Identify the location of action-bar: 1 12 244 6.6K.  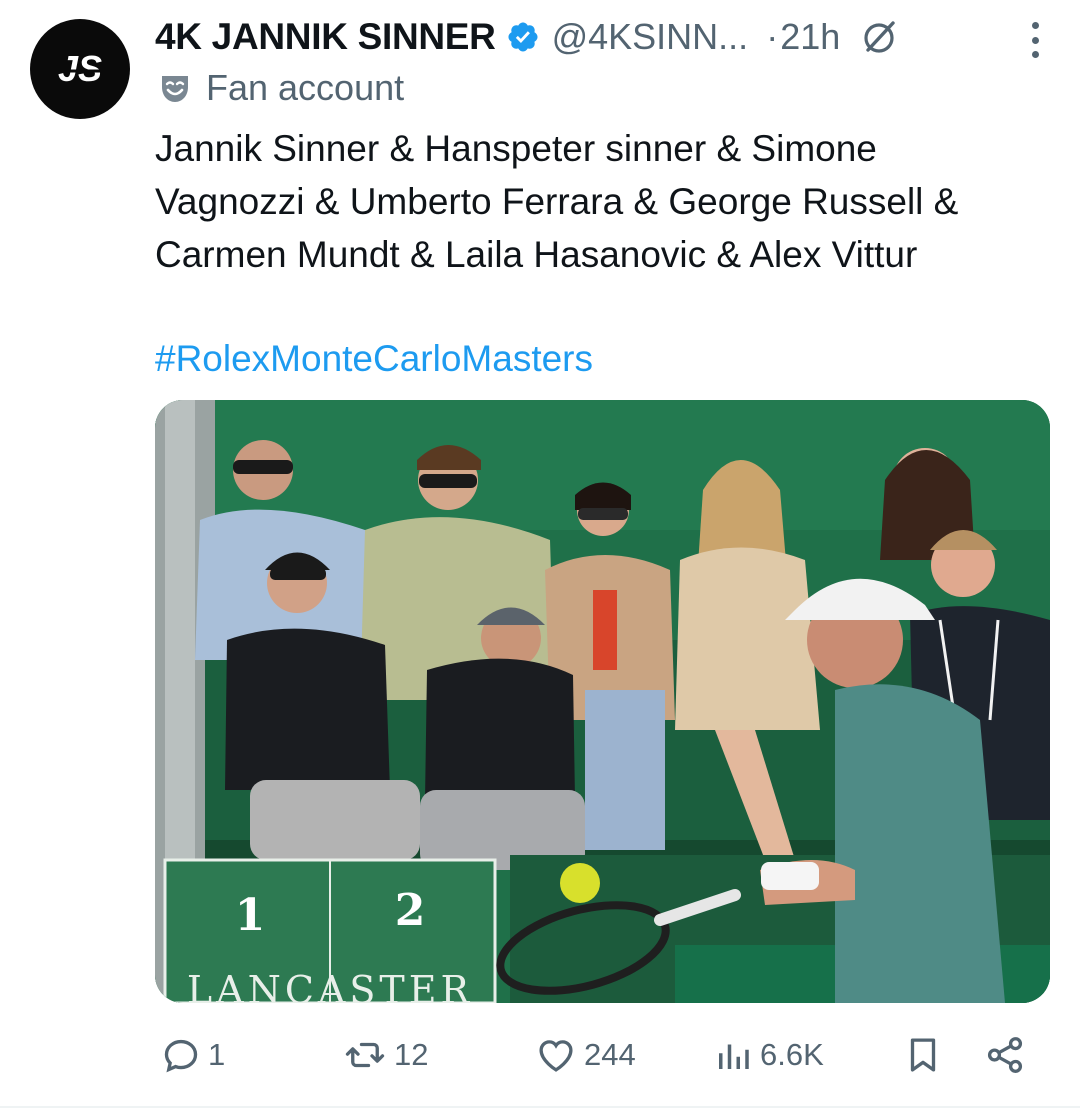
(595, 1055).